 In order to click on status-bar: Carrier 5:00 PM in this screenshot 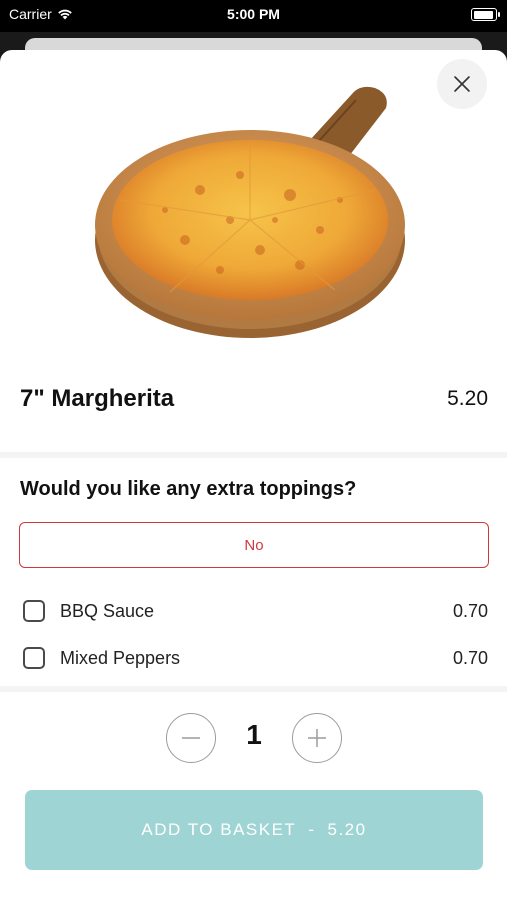, I will do `click(253, 16)`.